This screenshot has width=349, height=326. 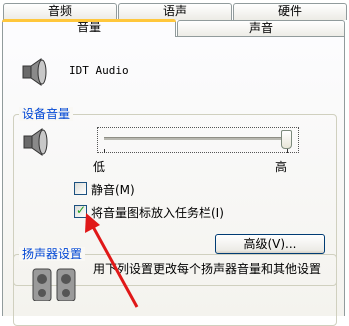 I want to click on tab-sounds-label: 声音, so click(x=260, y=28).